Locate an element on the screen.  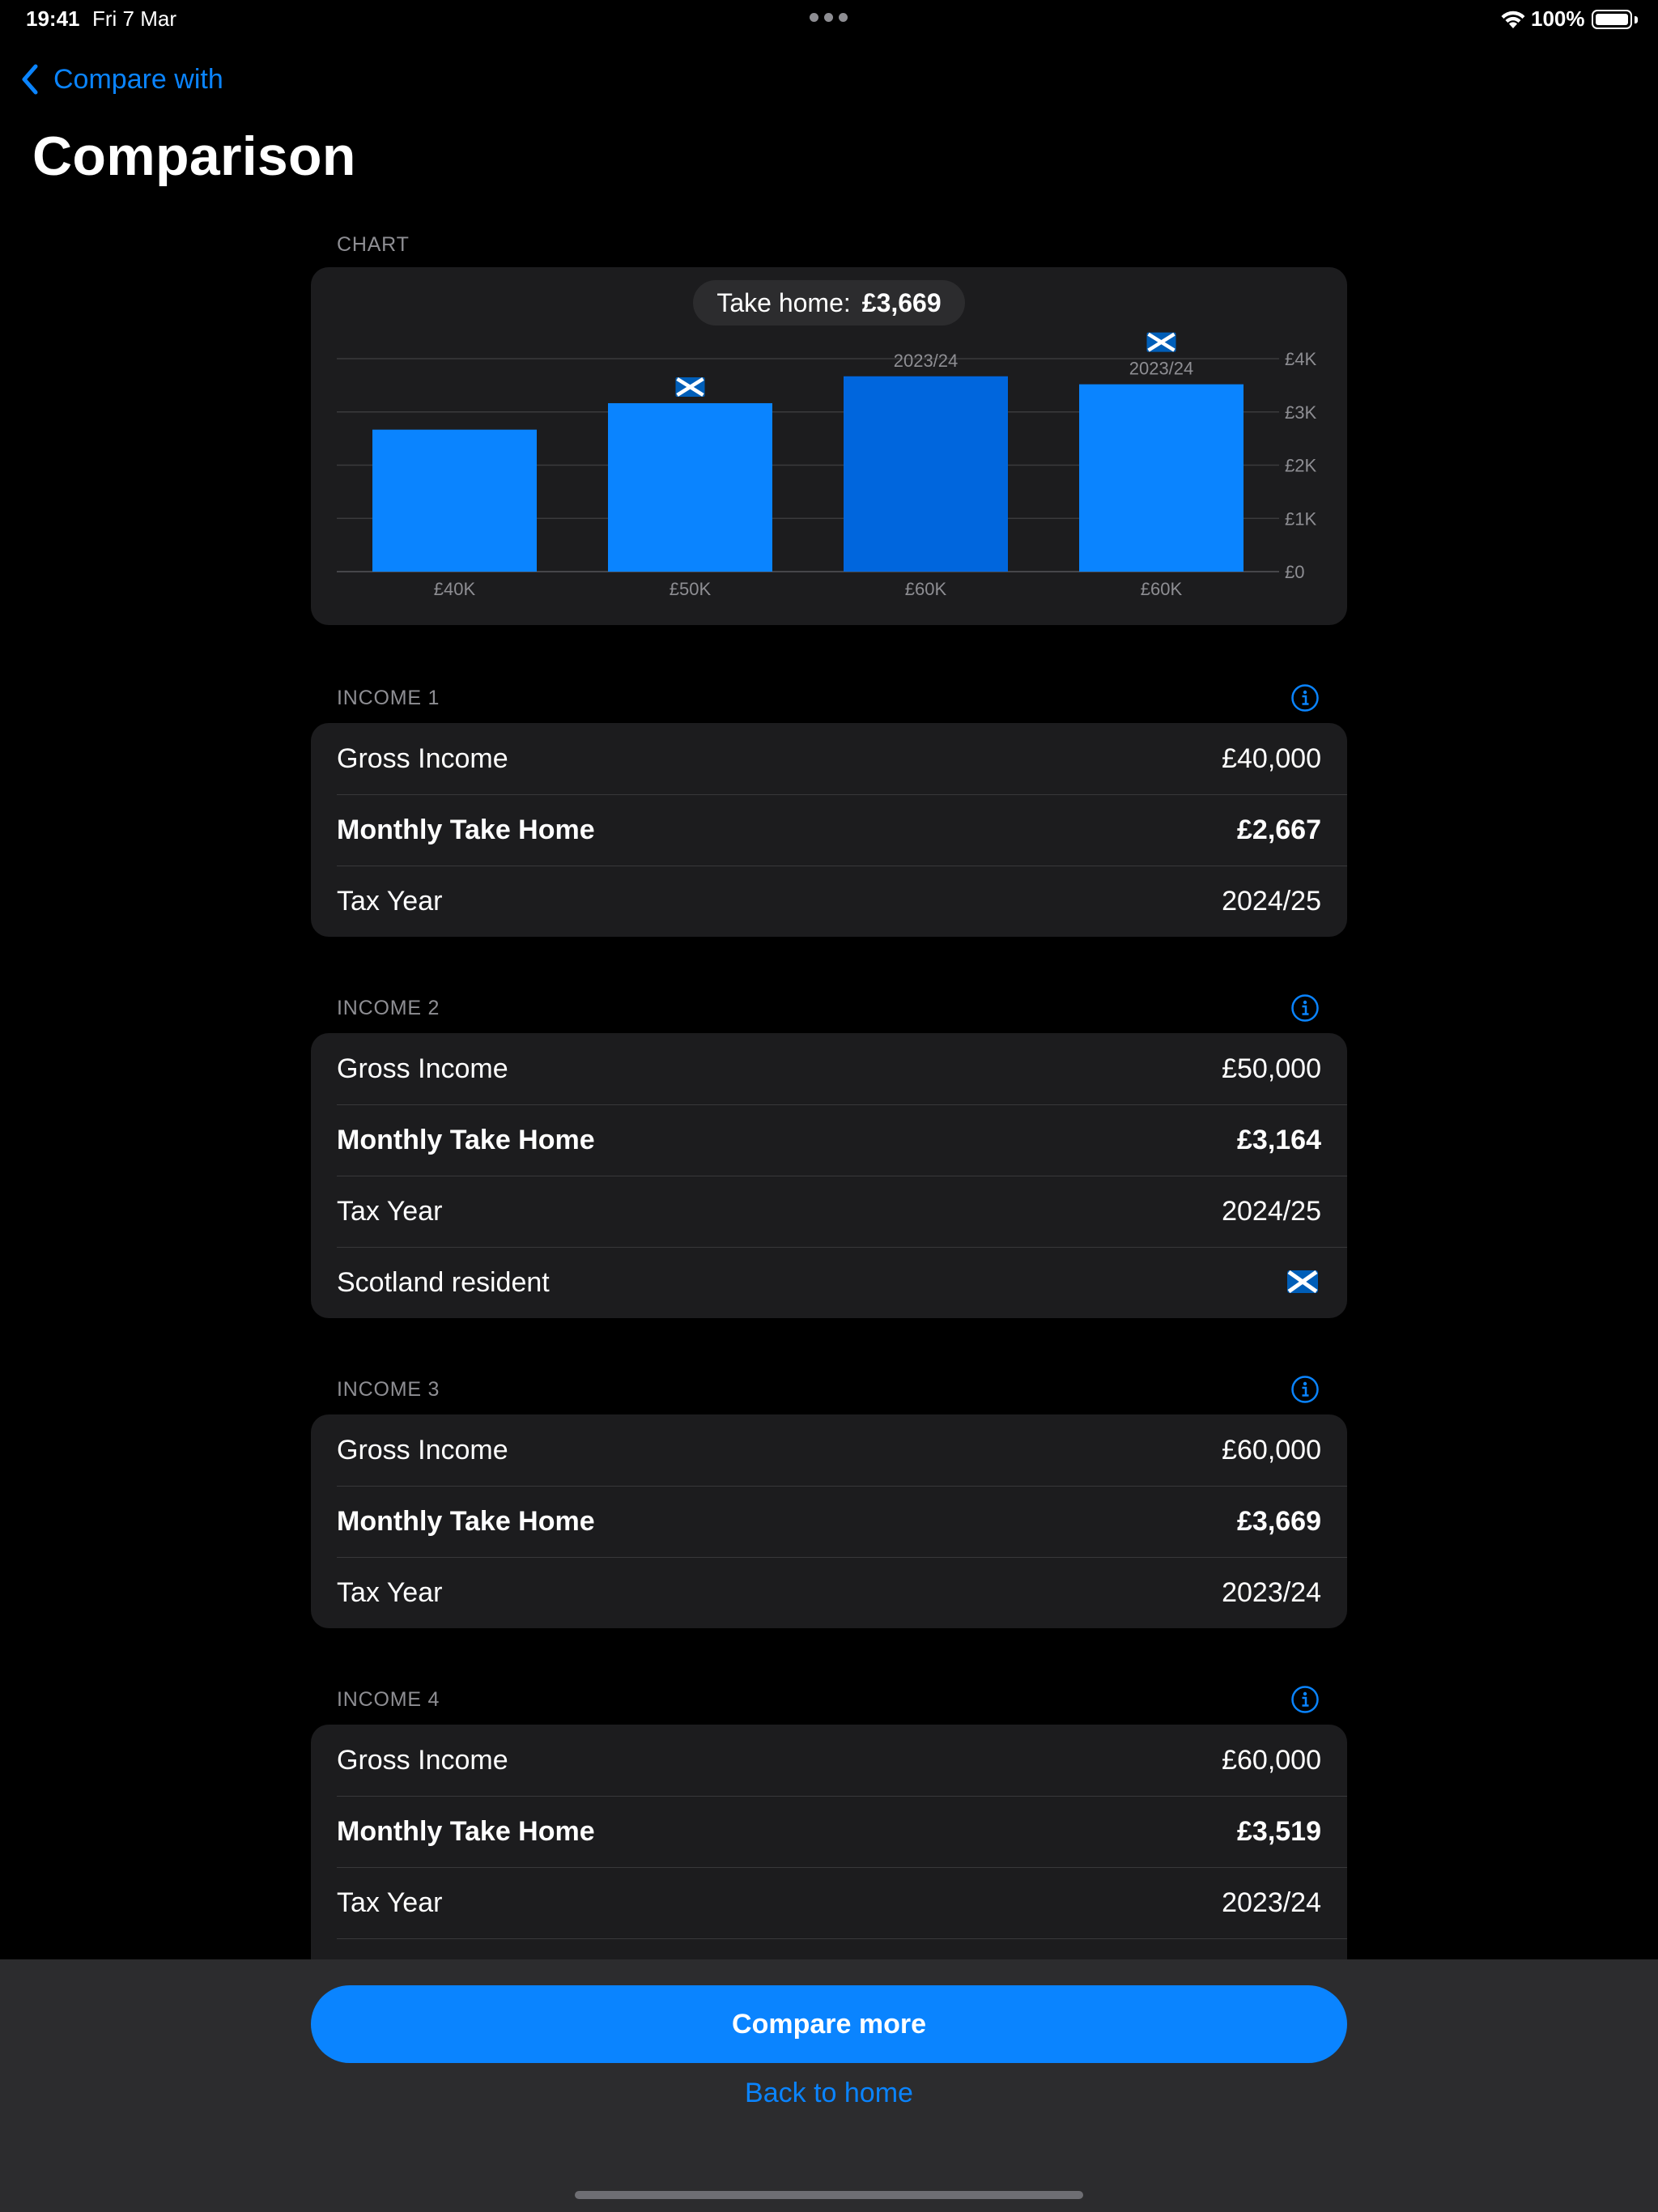
status-date: Fri 7 Mar is located at coordinates (134, 19).